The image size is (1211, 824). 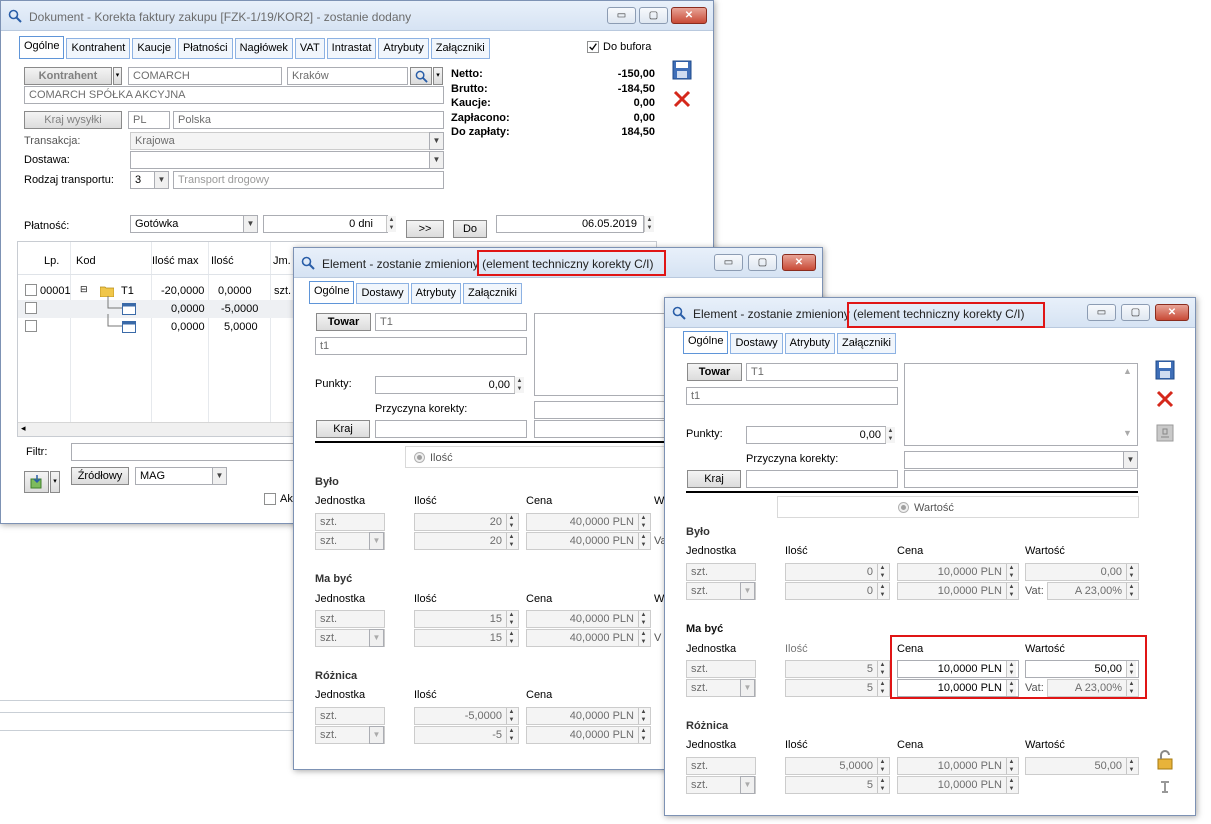 What do you see at coordinates (205, 76) in the screenshot?
I see `kontrahent-code-field: COMARCH` at bounding box center [205, 76].